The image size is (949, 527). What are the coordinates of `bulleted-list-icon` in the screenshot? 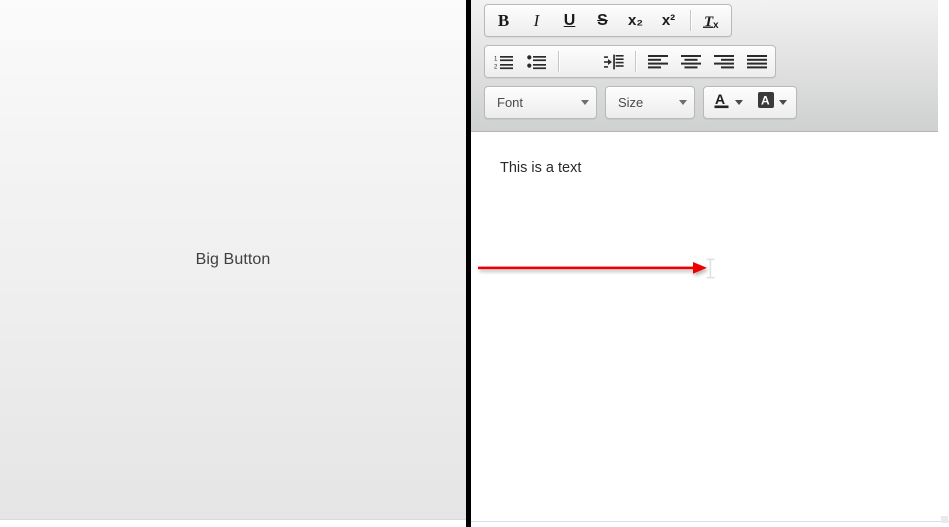 It's located at (536, 62).